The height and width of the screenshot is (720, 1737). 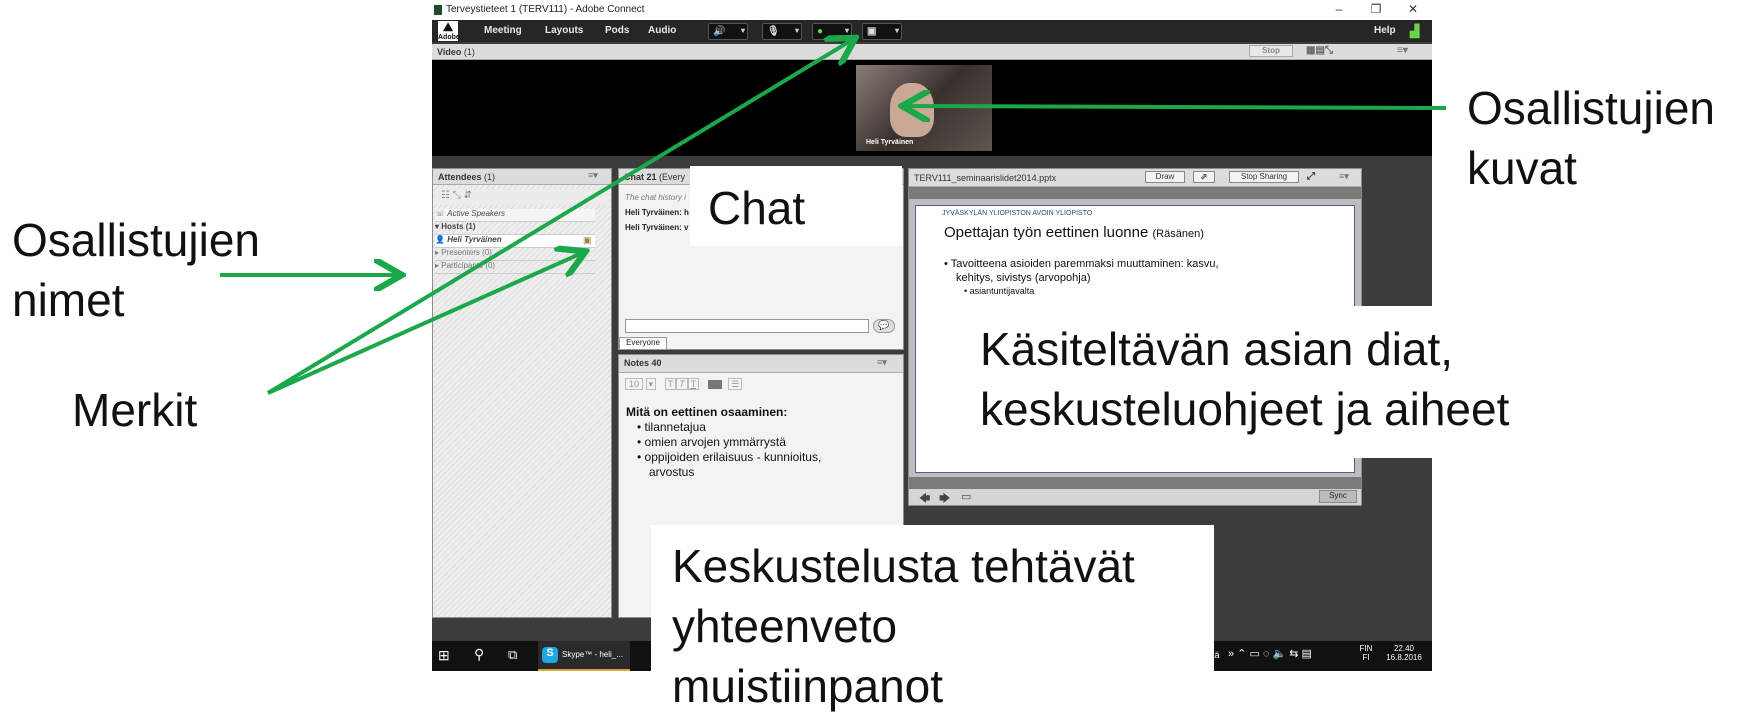 What do you see at coordinates (1176, 107) in the screenshot?
I see `arrow-to-video` at bounding box center [1176, 107].